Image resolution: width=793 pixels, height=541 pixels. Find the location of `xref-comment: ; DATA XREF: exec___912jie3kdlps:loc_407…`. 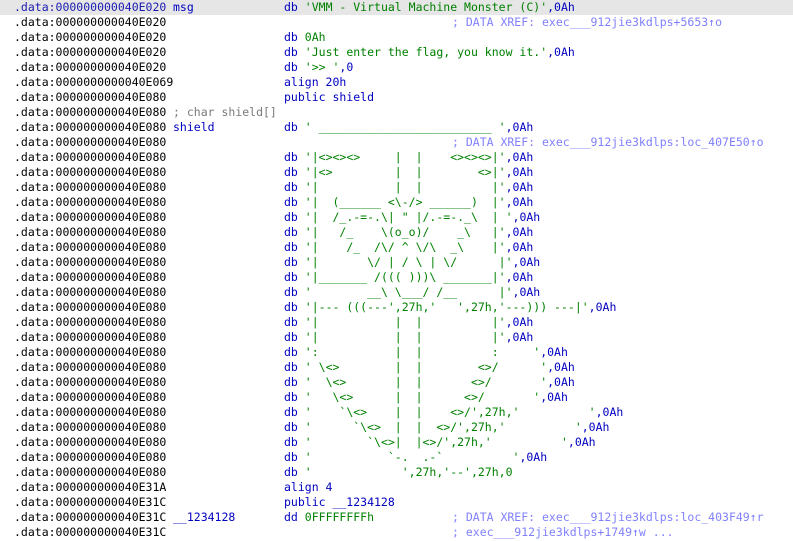

xref-comment: ; DATA XREF: exec___912jie3kdlps:loc_407… is located at coordinates (608, 142).